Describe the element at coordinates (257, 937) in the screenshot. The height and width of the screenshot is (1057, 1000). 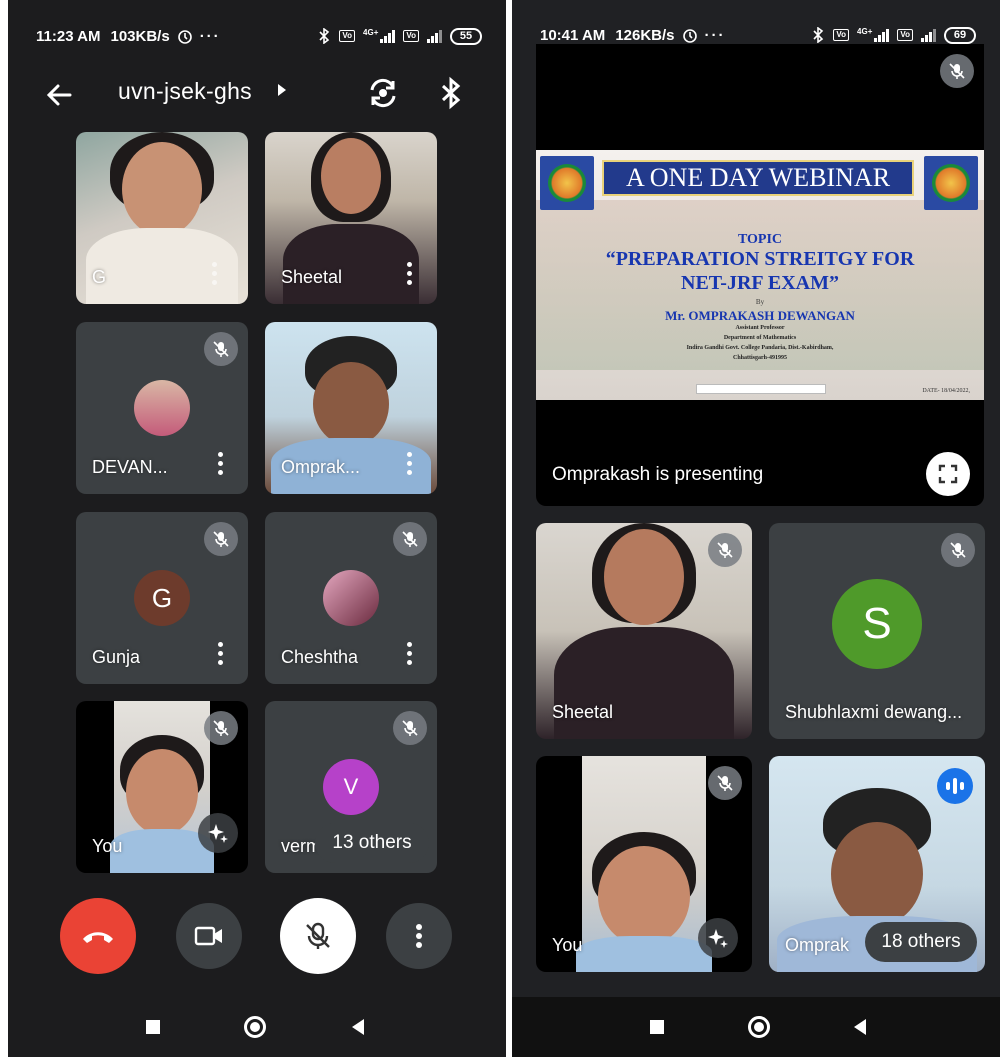
I see `call-controls` at that location.